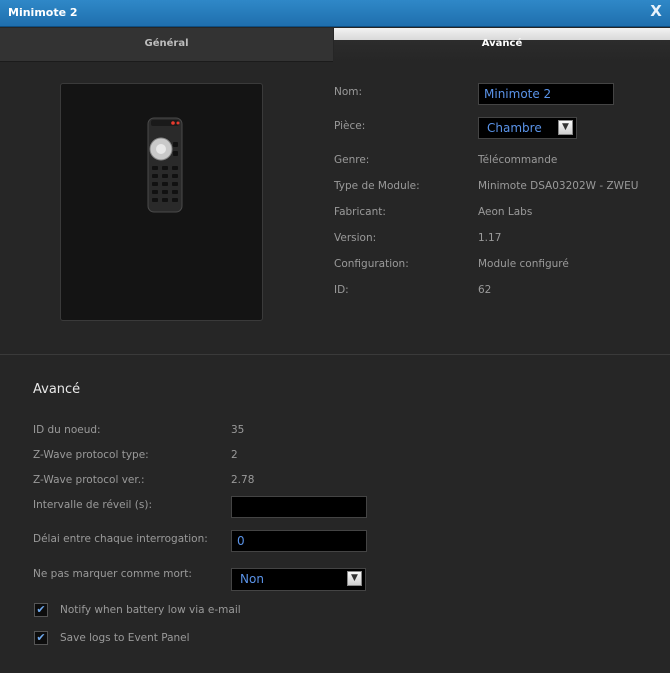 Image resolution: width=670 pixels, height=673 pixels. Describe the element at coordinates (243, 480) in the screenshot. I see `protocol-ver-value: 2.78` at that location.